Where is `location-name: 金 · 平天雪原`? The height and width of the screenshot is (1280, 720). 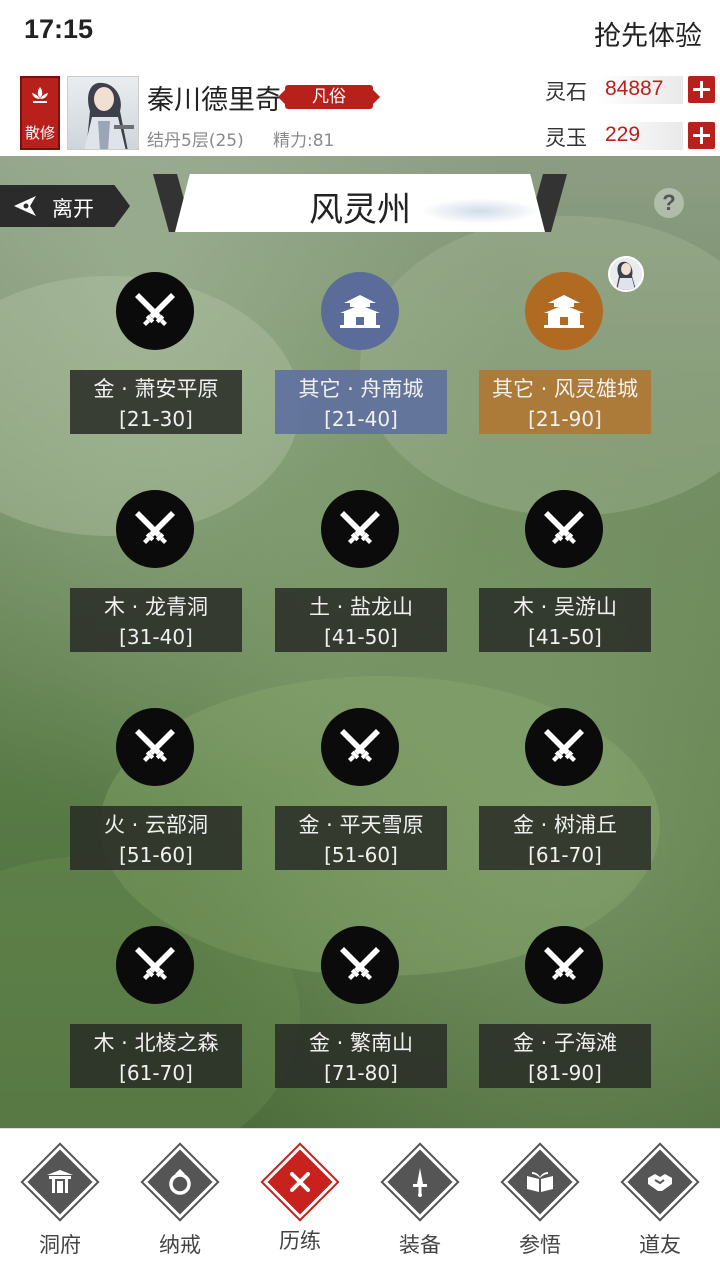 location-name: 金 · 平天雪原 is located at coordinates (361, 825).